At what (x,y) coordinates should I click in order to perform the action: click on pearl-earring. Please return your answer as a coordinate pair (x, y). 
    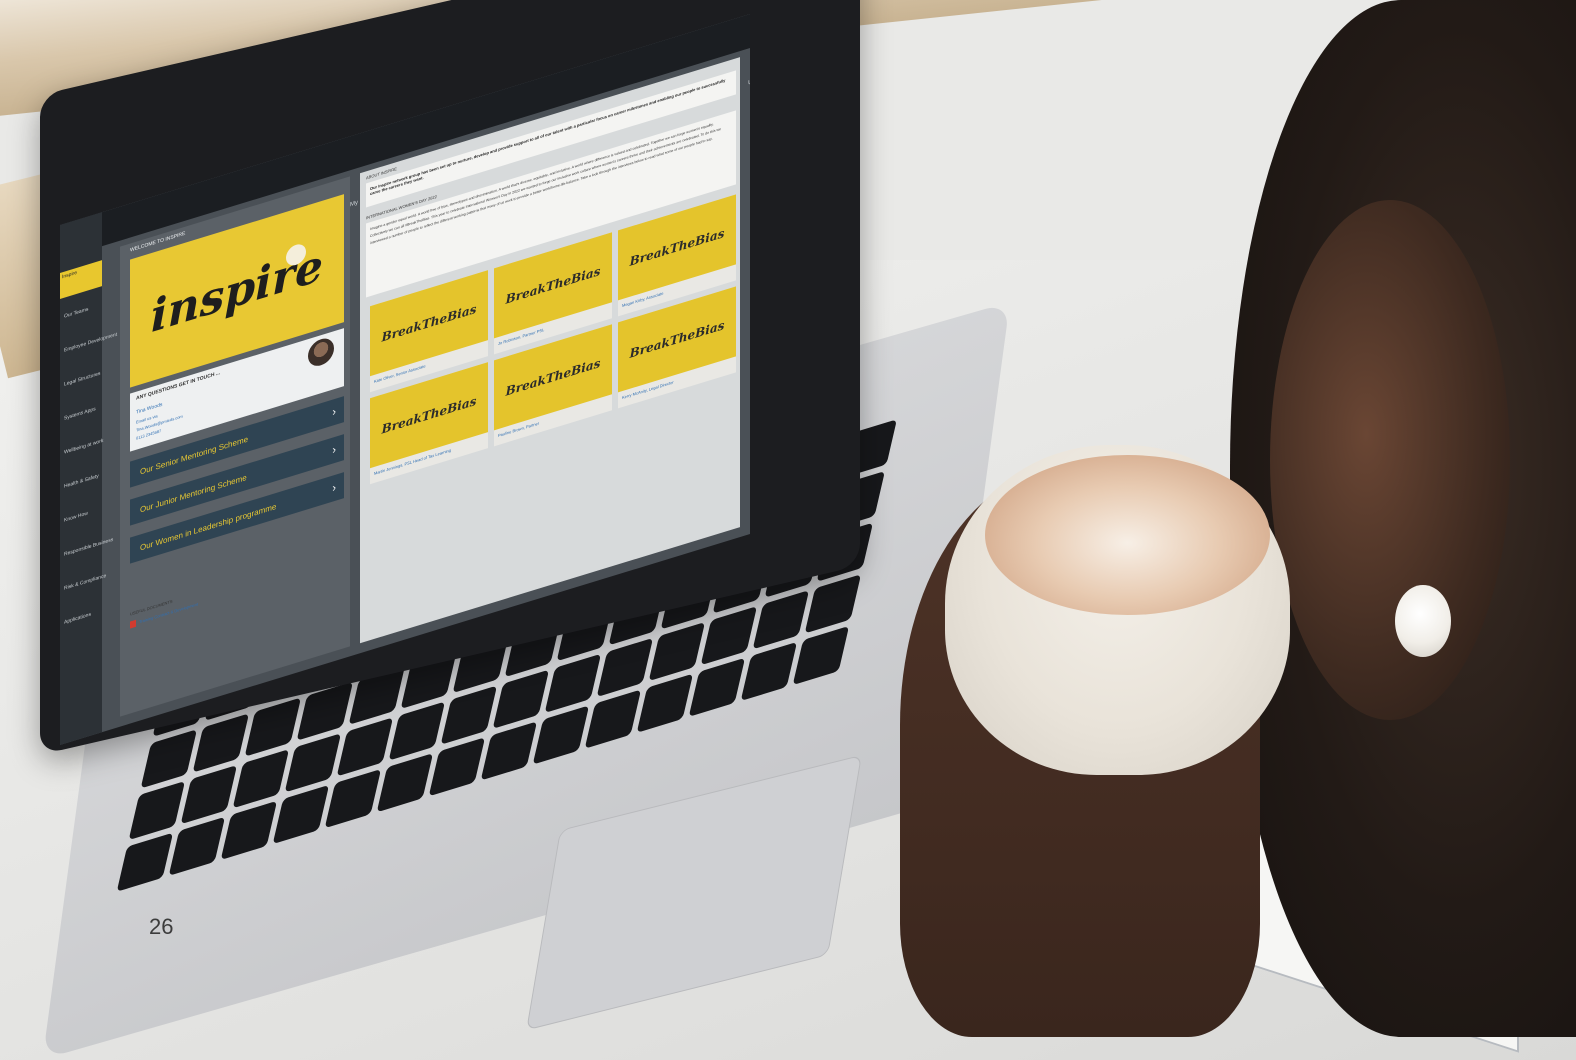
    Looking at the image, I should click on (1423, 621).